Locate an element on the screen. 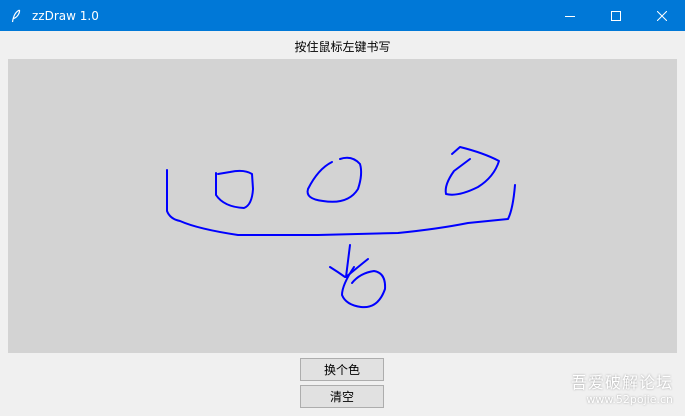 The image size is (685, 416). watermark-url: www.52pojie.cn is located at coordinates (629, 399).